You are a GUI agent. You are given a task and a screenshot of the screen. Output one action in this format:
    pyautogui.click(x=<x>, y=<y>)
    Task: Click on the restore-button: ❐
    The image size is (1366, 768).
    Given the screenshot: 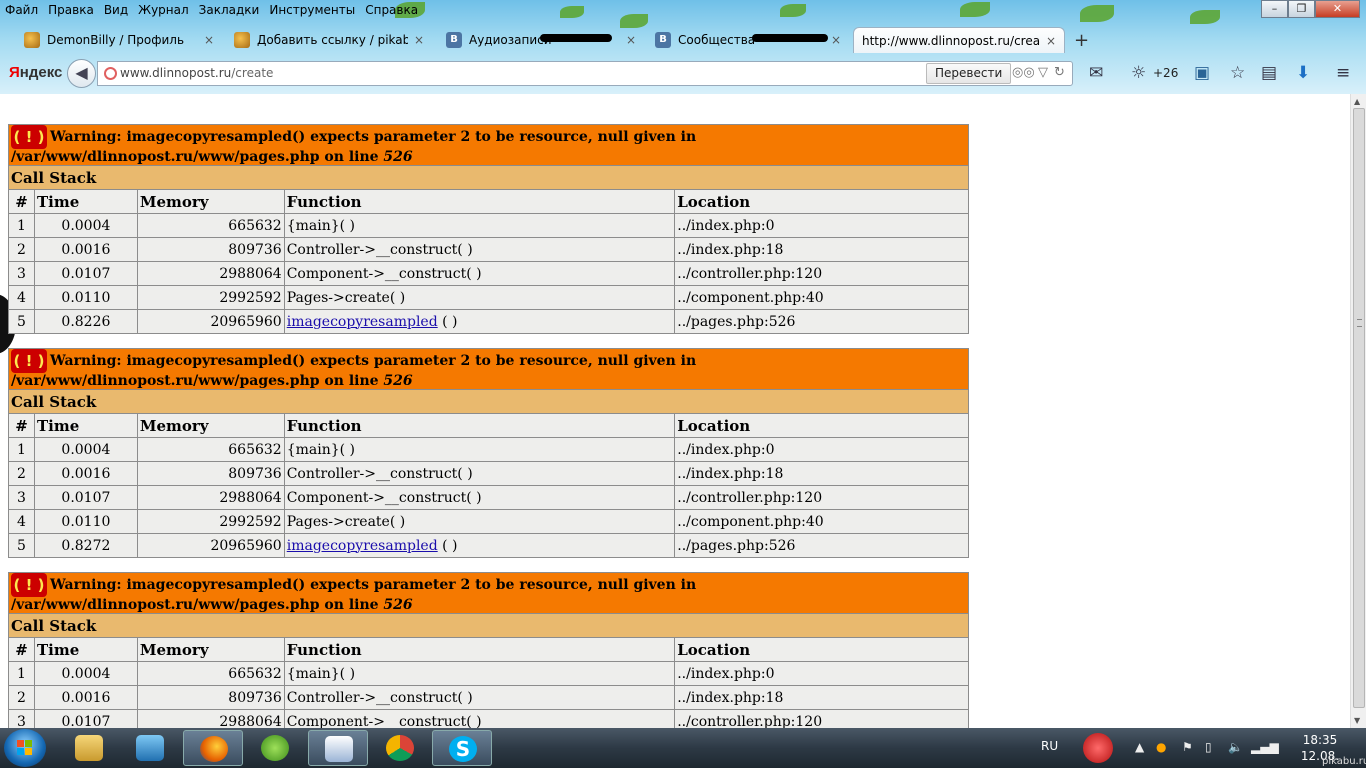 What is the action you would take?
    pyautogui.click(x=1301, y=9)
    